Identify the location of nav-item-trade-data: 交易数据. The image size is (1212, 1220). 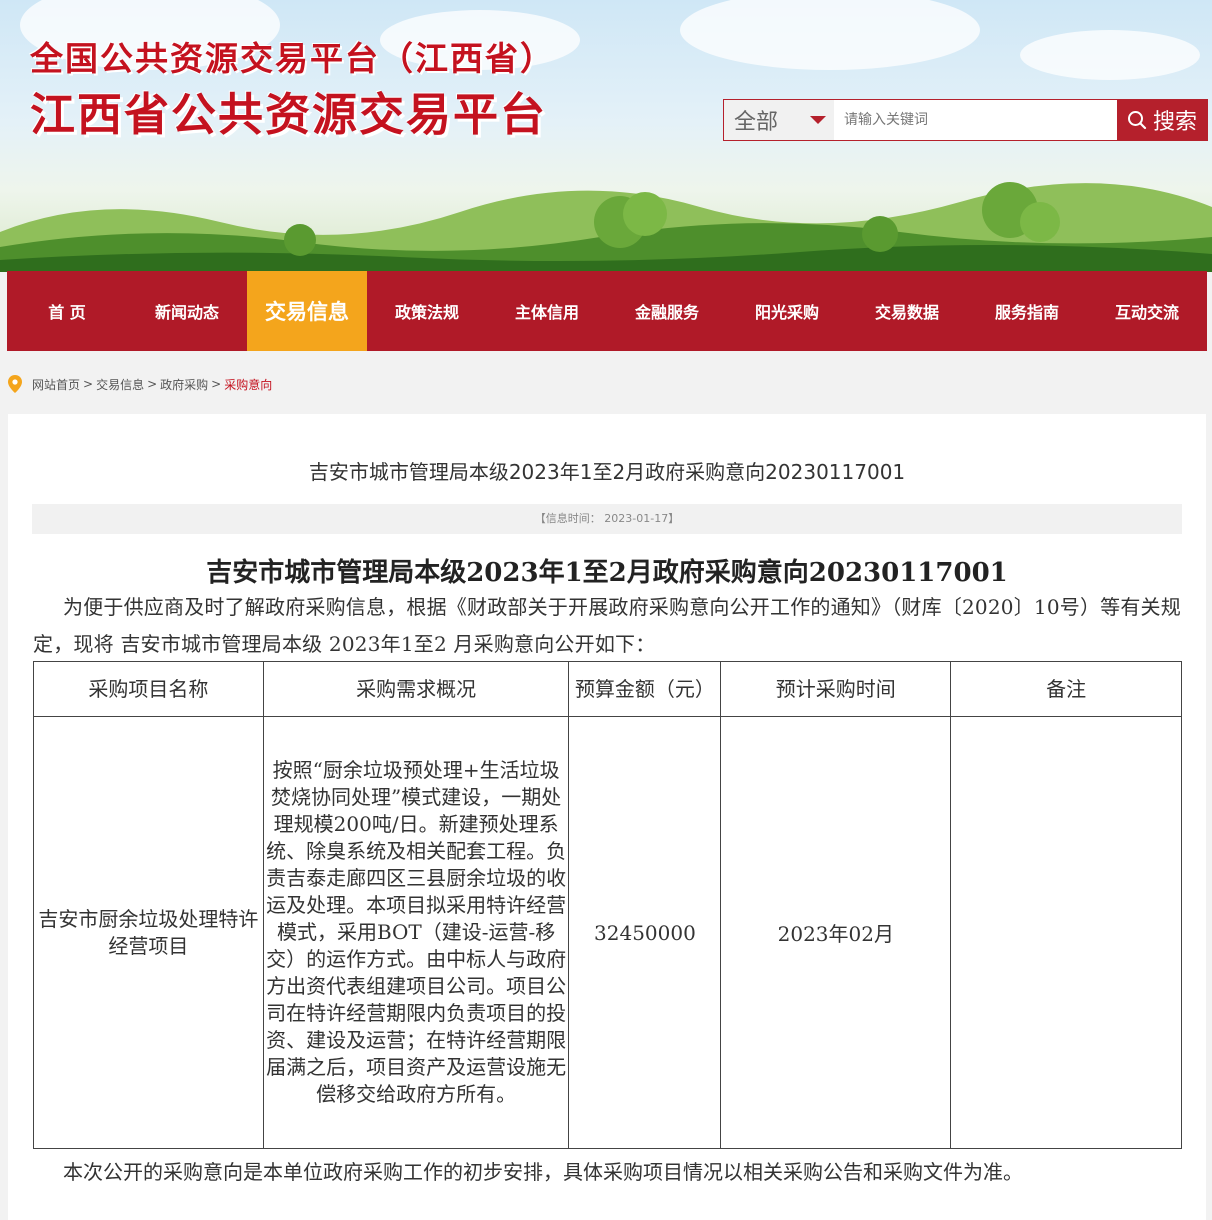
(907, 311).